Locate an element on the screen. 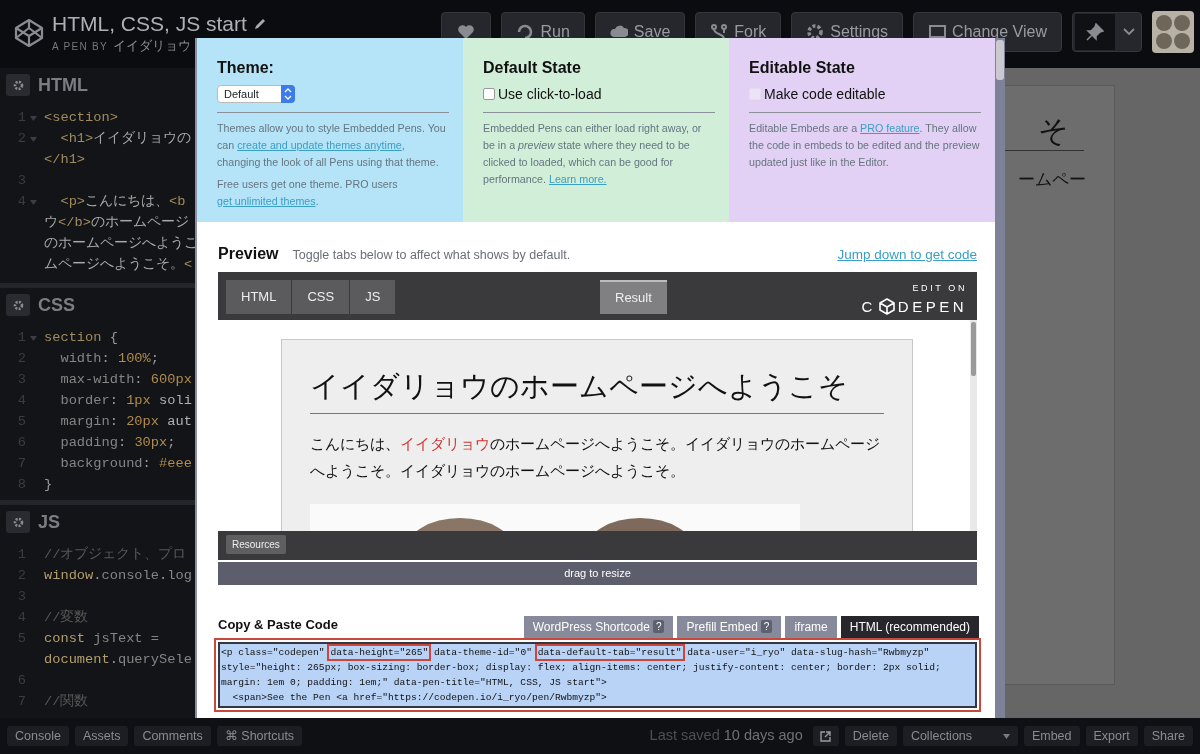 The width and height of the screenshot is (1200, 754). wordmark: C is located at coordinates (868, 306).